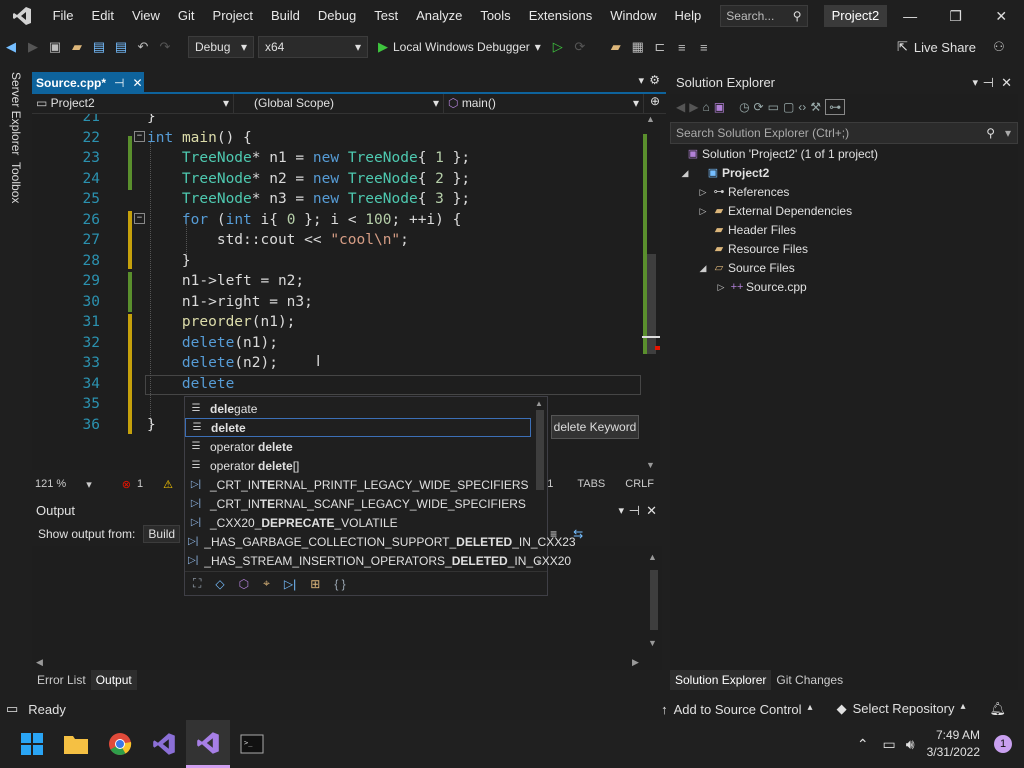 This screenshot has height=768, width=1024. What do you see at coordinates (459, 47) in the screenshot?
I see `run-button: ▶ Local Windows Debugger ▾` at bounding box center [459, 47].